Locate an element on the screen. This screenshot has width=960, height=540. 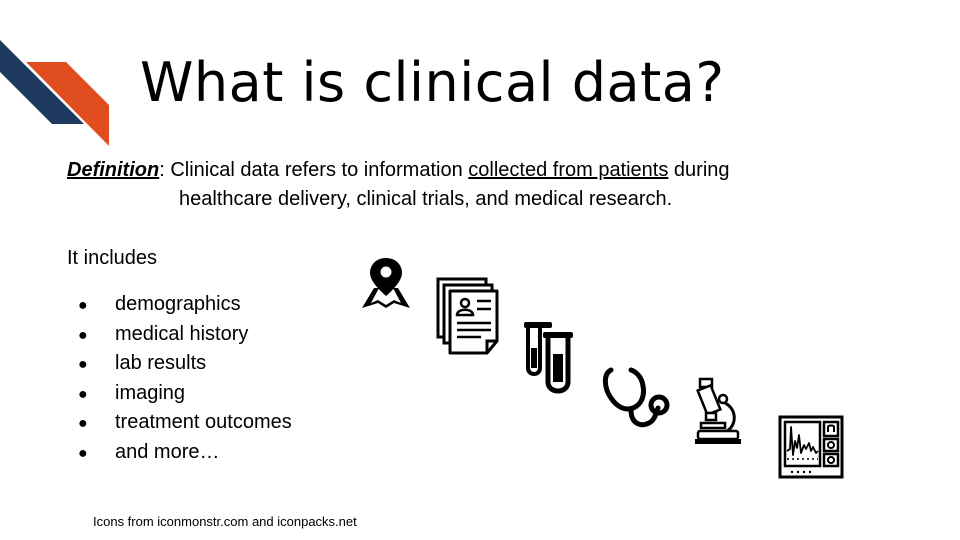
includes-label: It includes is located at coordinates (112, 258).